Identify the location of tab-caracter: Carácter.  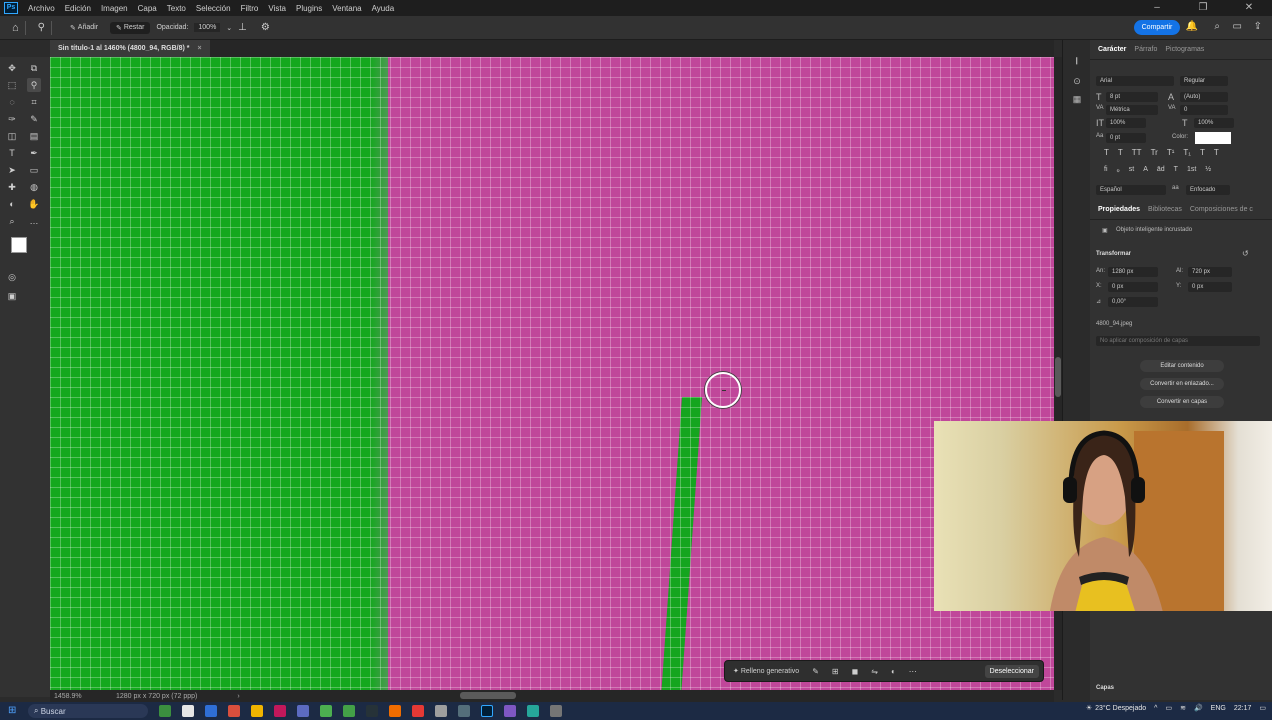
(1112, 49).